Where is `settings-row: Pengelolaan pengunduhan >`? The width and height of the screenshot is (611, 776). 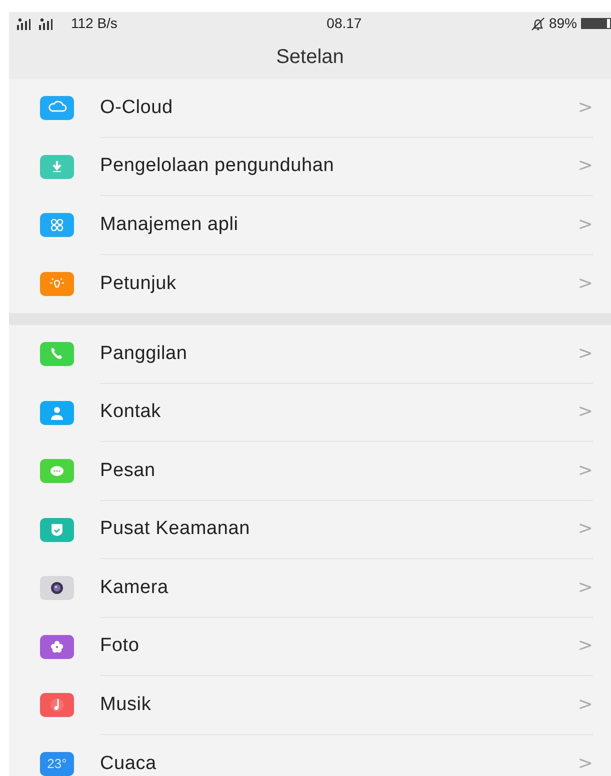
settings-row: Pengelolaan pengunduhan > is located at coordinates (310, 167).